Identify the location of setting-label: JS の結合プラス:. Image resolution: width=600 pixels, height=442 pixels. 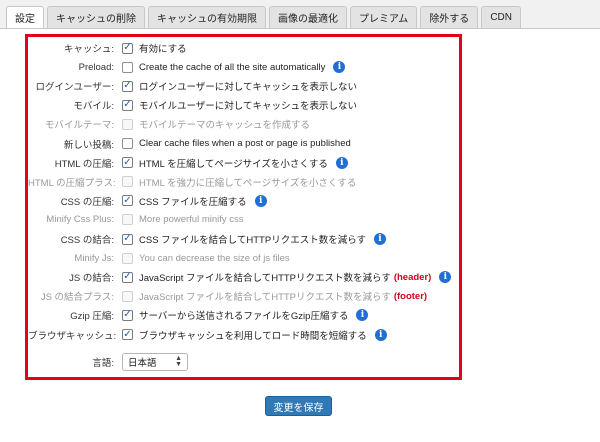
(77, 298).